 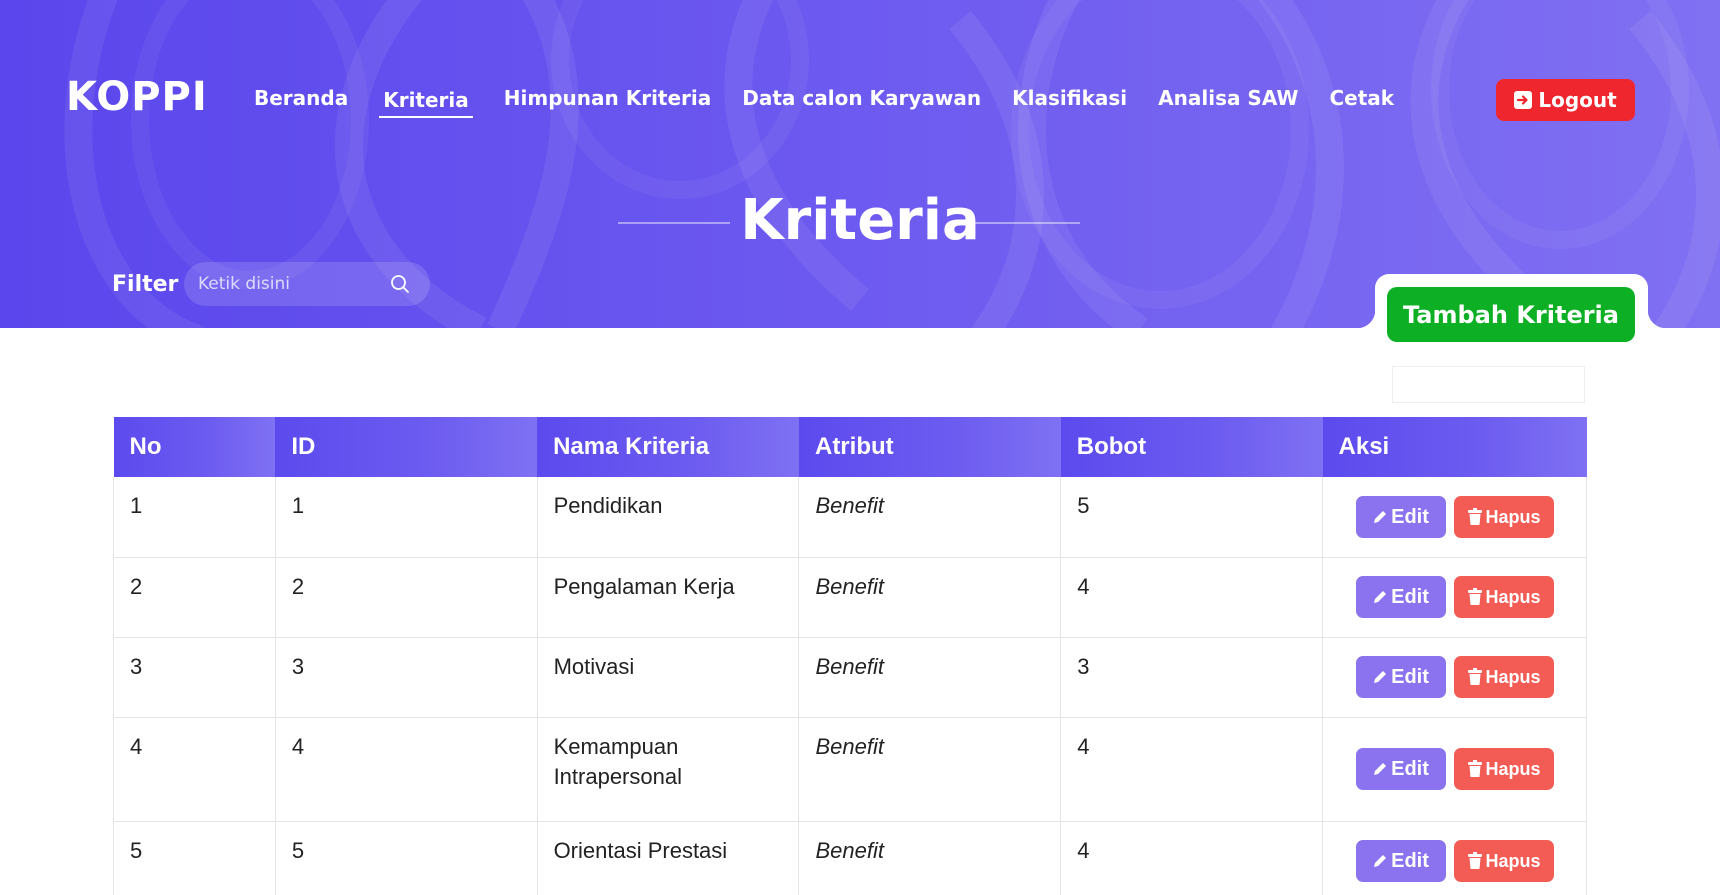 I want to click on empty-placeholder-box, so click(x=1488, y=384).